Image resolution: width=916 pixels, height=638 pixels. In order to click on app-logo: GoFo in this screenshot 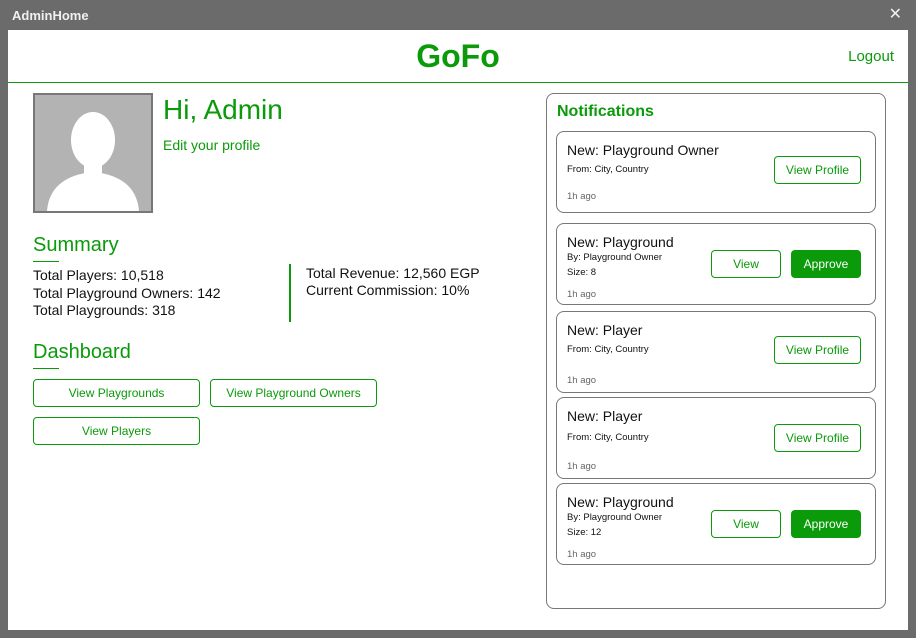, I will do `click(458, 56)`.